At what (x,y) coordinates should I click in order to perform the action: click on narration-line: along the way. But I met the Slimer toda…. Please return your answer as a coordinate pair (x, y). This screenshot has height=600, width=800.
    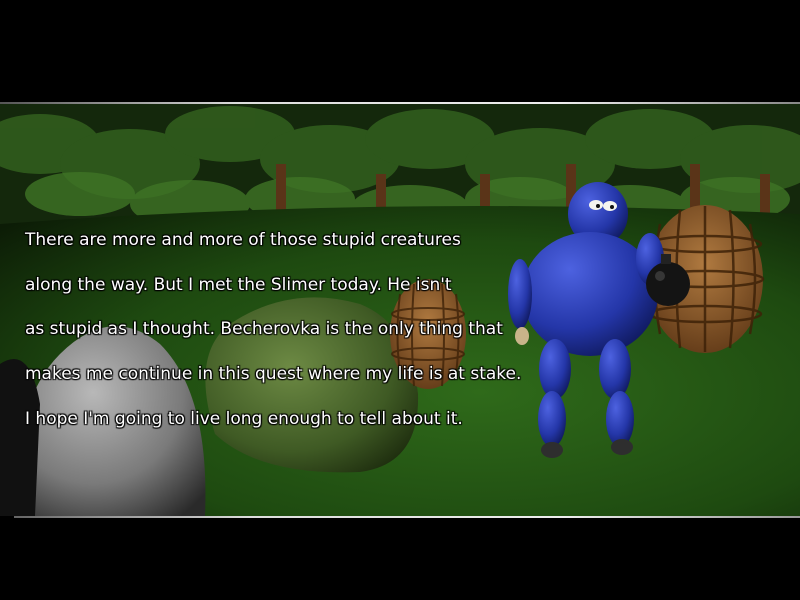
    Looking at the image, I should click on (238, 284).